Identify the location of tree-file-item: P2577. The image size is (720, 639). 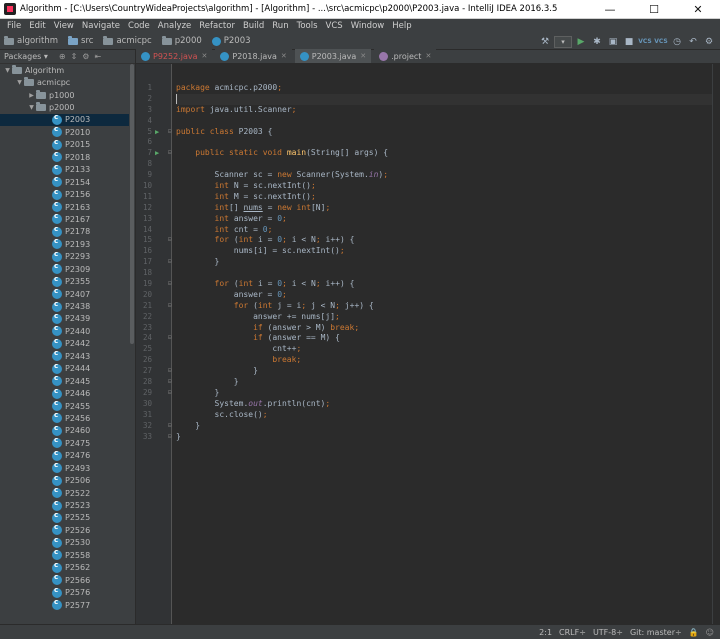
(65, 604).